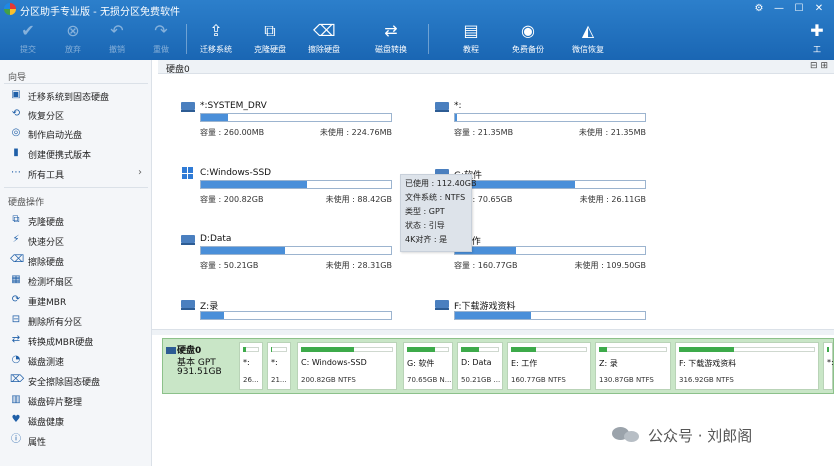  Describe the element at coordinates (26, 203) in the screenshot. I see `disk-ops-section-title: 硬盘操作` at that location.